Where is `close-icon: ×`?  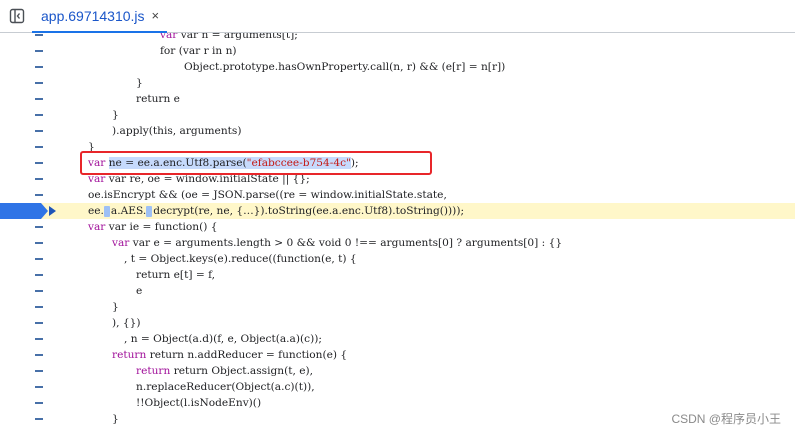
close-icon: × is located at coordinates (156, 15).